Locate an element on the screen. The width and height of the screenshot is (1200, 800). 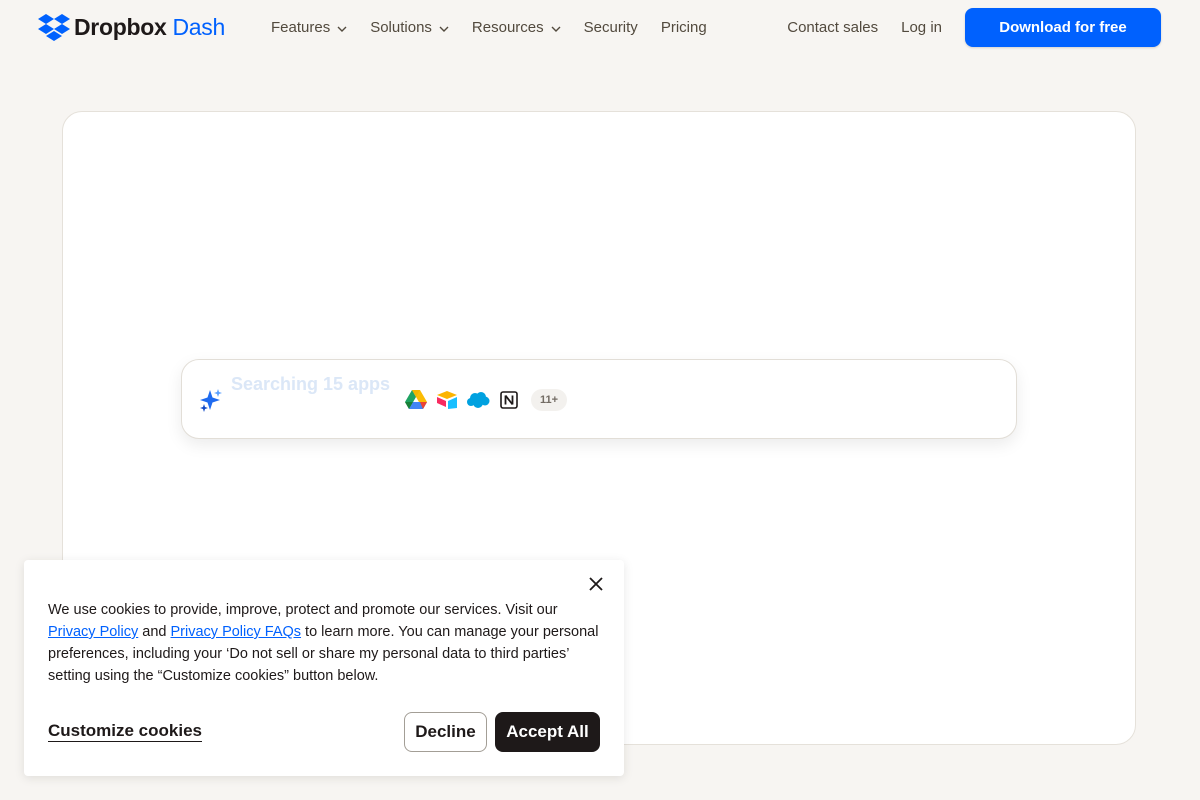
nav-label: Features is located at coordinates (301, 27).